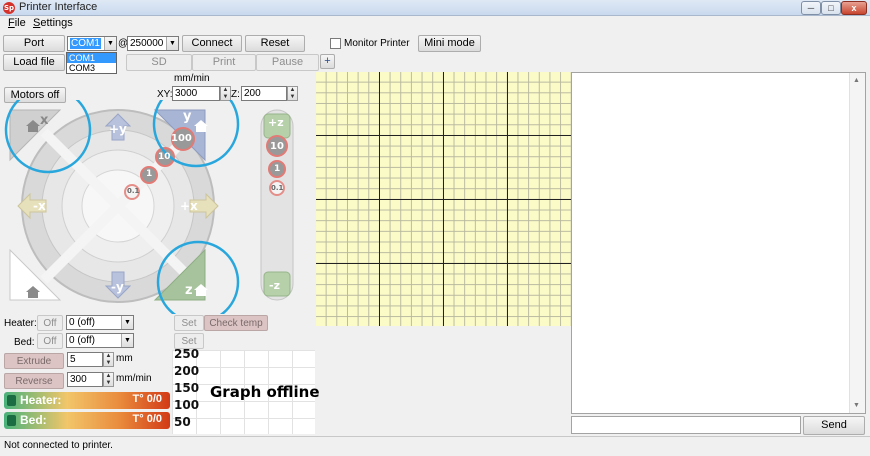 This screenshot has height=456, width=870. What do you see at coordinates (276, 122) in the screenshot?
I see `plus-z-label: +z` at bounding box center [276, 122].